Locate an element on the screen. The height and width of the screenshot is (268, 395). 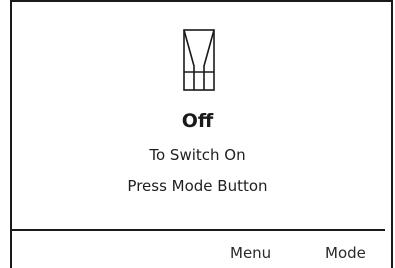
status-title: Off is located at coordinates (197, 121).